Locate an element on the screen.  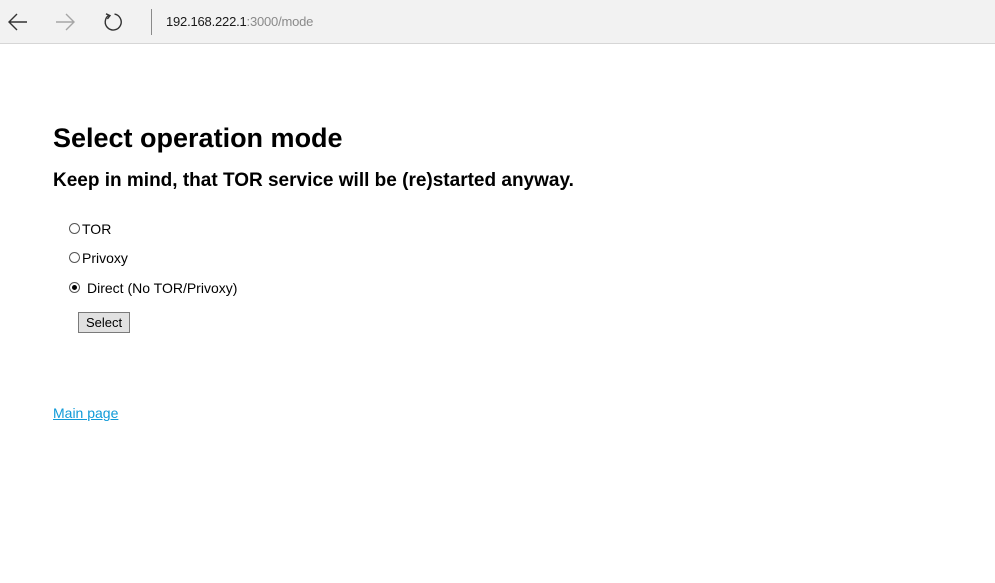
main-page-link: Main page is located at coordinates (85, 413).